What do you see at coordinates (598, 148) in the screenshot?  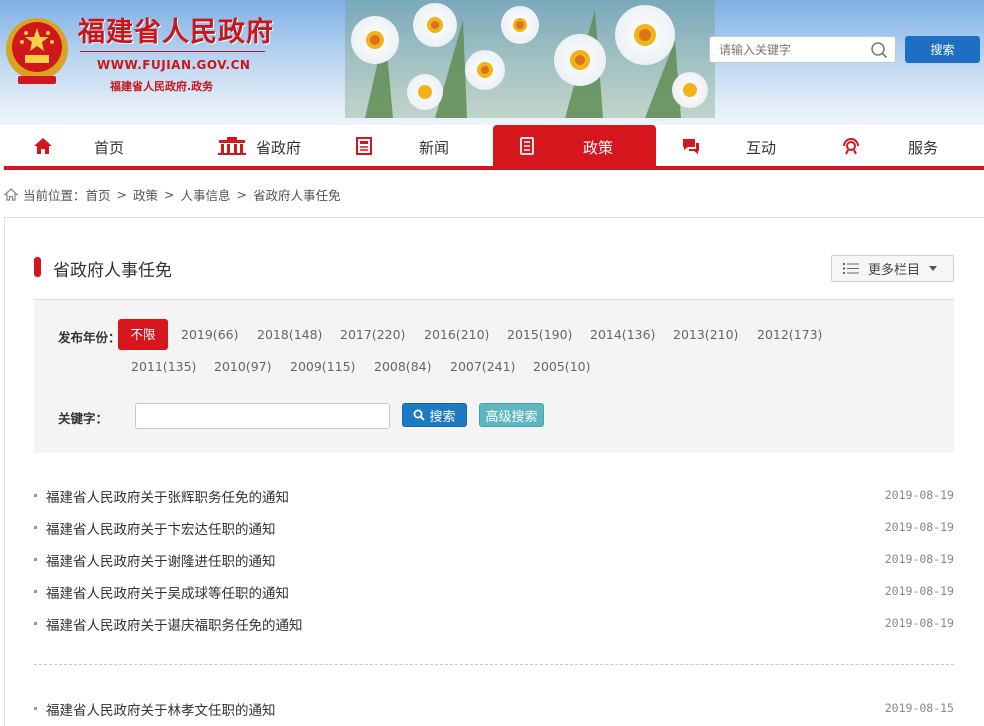 I see `nav-label-policy: 政策` at bounding box center [598, 148].